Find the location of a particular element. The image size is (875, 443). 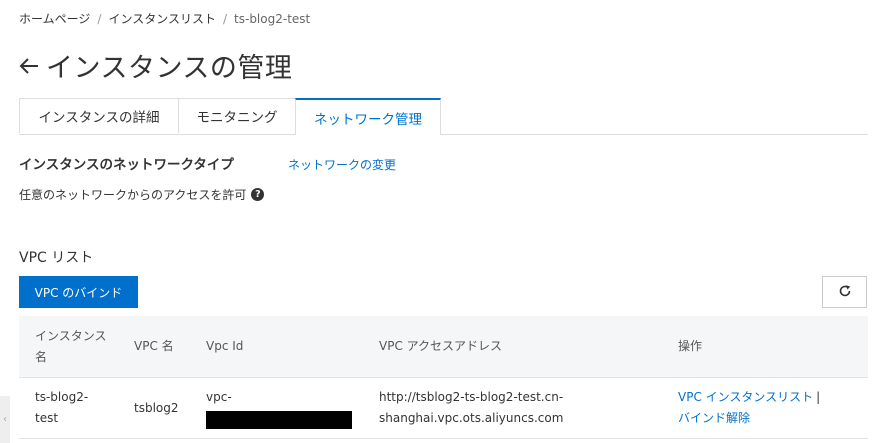

chevron-left-icon: ‹ is located at coordinates (5, 419).